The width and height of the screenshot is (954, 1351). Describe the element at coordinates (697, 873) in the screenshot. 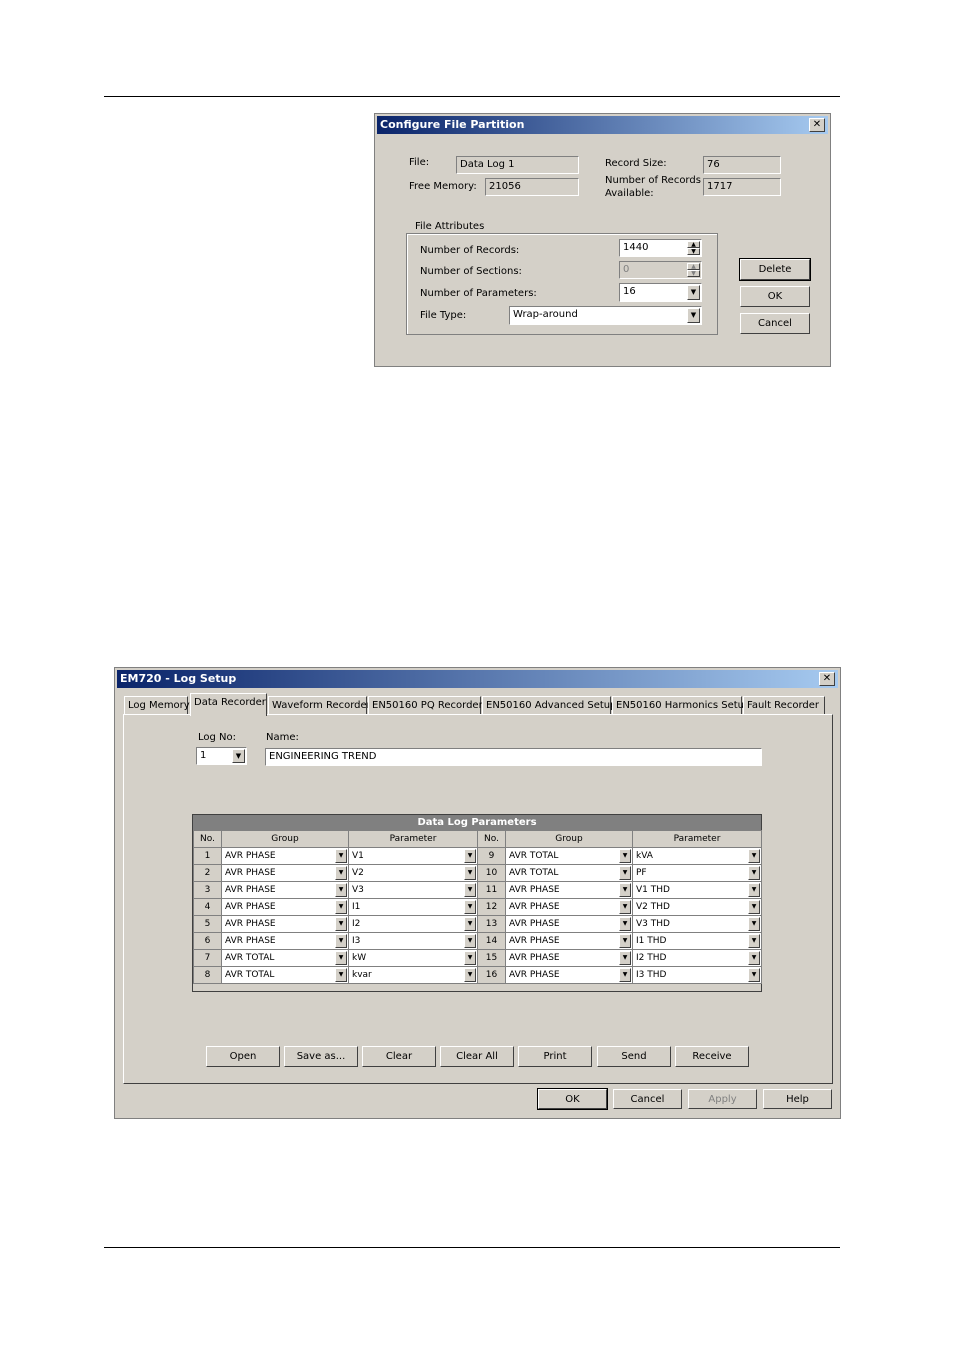

I see `parameter-select: PF ▼` at that location.